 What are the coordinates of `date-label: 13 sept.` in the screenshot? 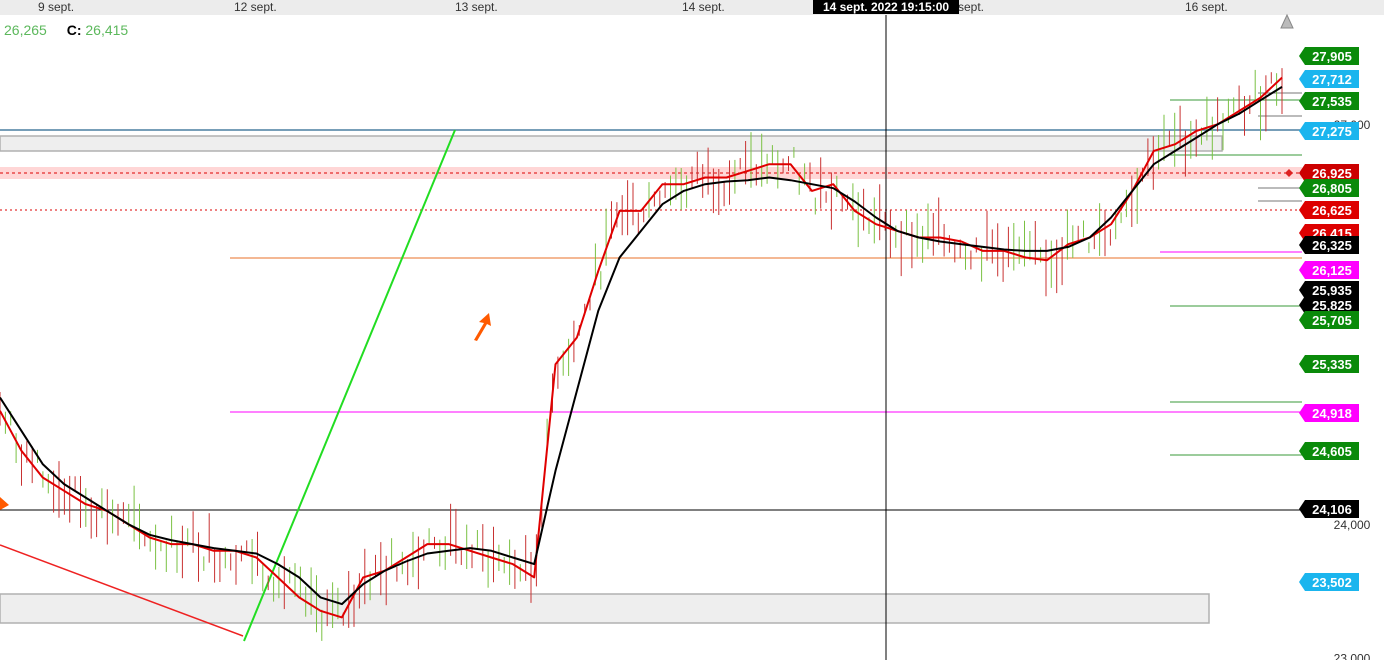 It's located at (476, 7).